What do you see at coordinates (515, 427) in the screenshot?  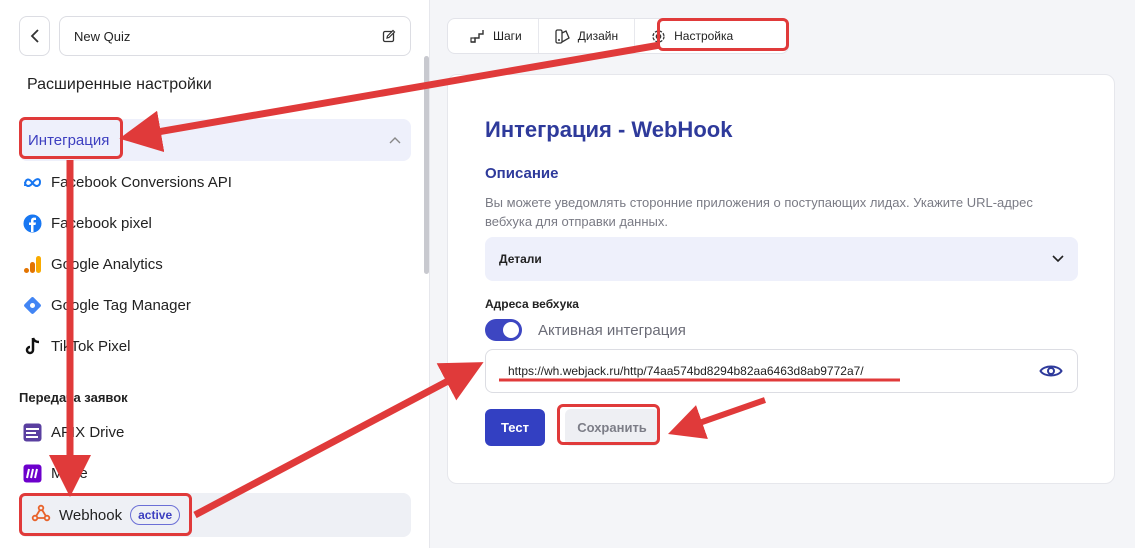 I see `test-button: Тест` at bounding box center [515, 427].